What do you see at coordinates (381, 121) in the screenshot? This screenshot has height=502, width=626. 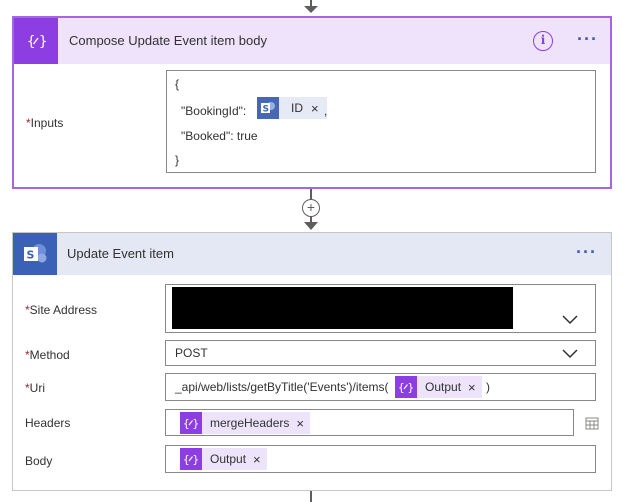 I see `inputs-editor: { "BookingId": S ID × , "Booked": true }` at bounding box center [381, 121].